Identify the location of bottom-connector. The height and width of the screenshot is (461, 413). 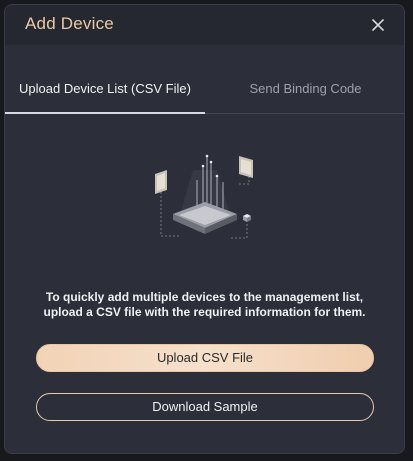
(238, 229).